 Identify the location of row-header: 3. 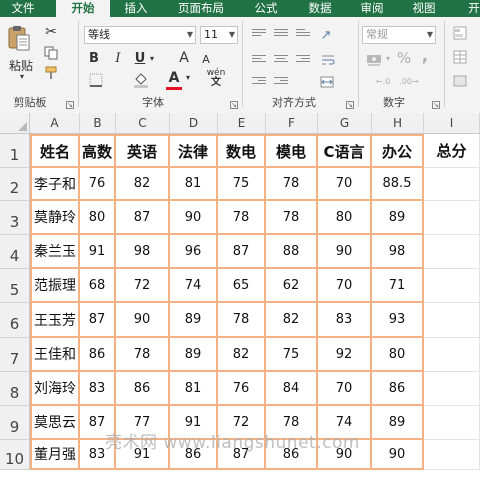
(15, 218).